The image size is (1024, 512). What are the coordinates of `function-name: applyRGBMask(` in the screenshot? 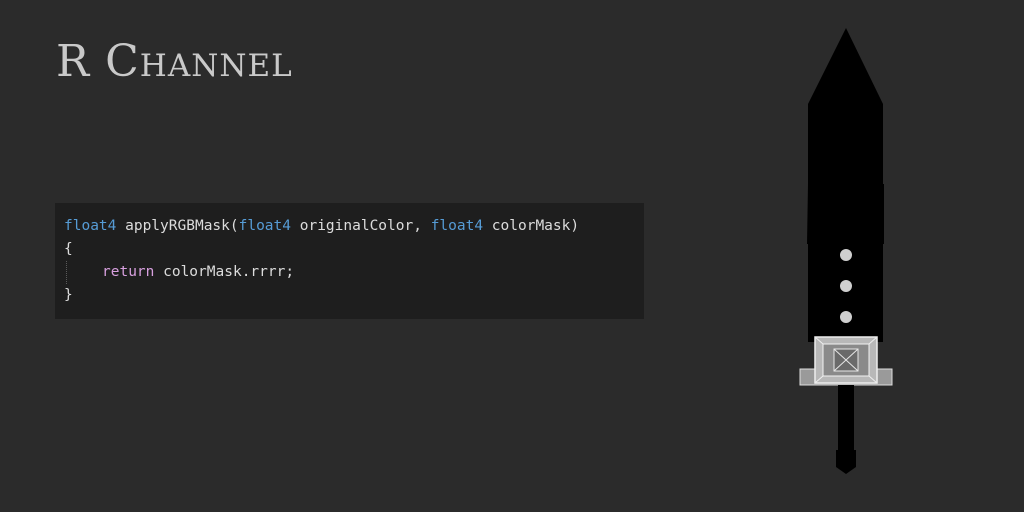 It's located at (177, 226).